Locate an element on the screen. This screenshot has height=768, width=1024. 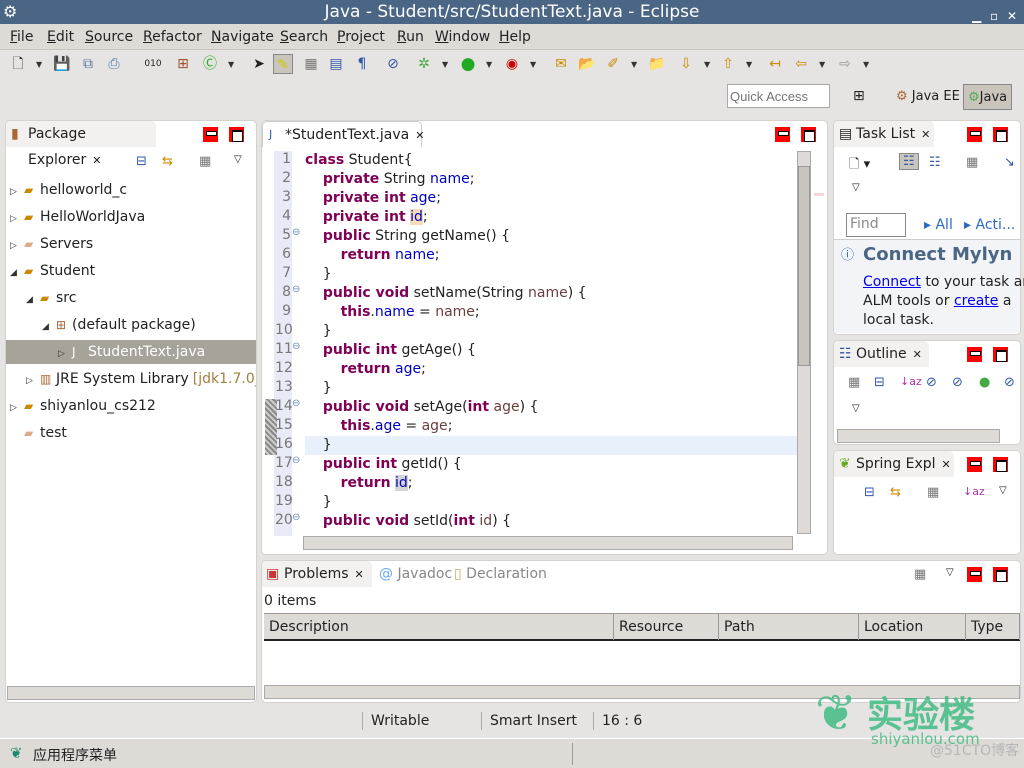
menu-source: Source is located at coordinates (109, 37).